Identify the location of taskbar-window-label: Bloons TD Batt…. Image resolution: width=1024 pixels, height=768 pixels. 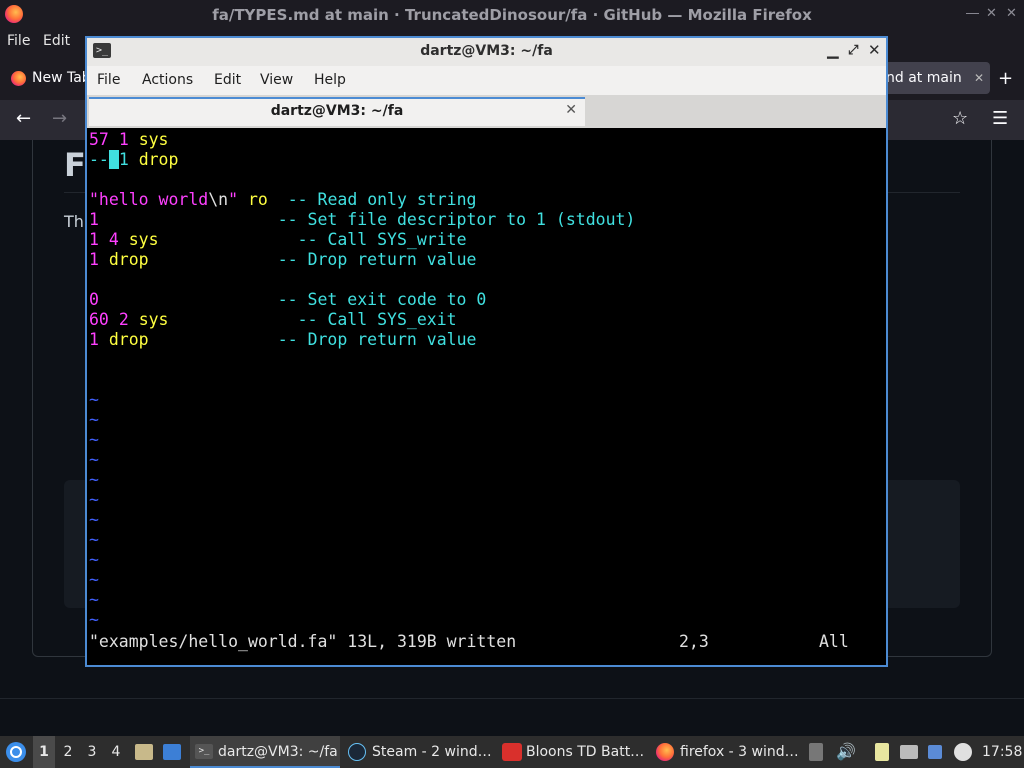
(585, 752).